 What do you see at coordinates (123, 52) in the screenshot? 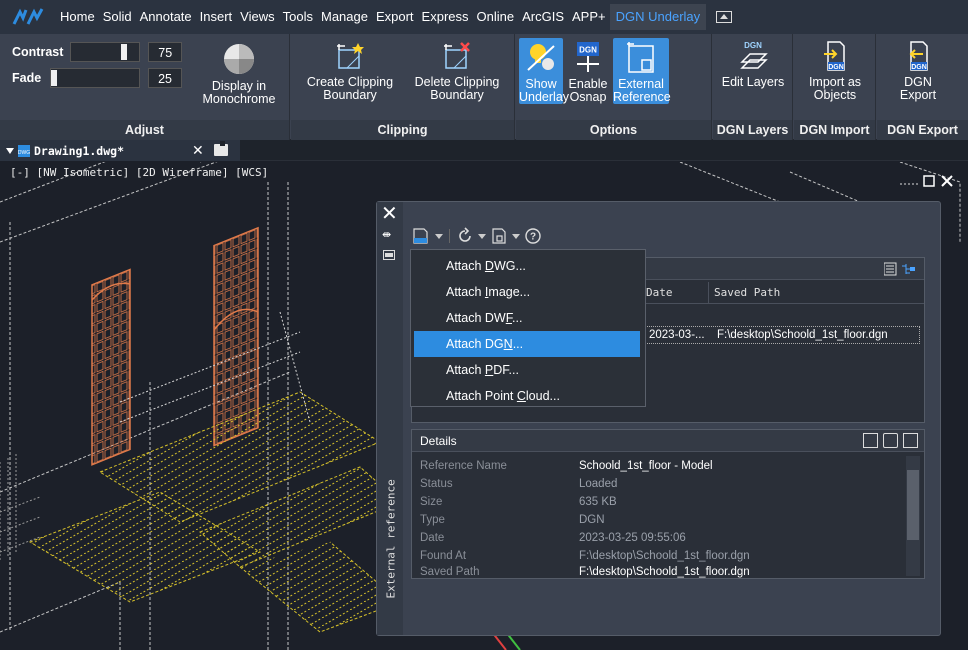
I see `contrast-slider-thumb` at bounding box center [123, 52].